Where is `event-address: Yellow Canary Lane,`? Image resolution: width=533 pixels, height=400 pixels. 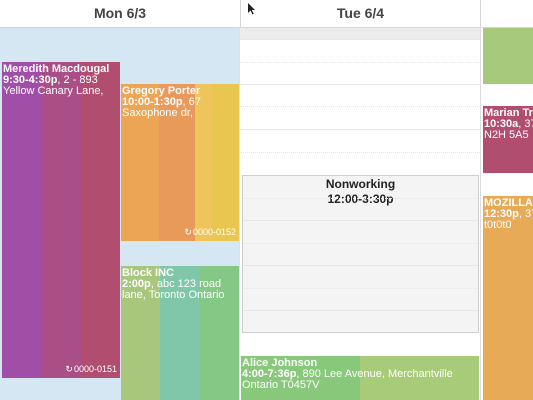
event-address: Yellow Canary Lane, is located at coordinates (53, 91).